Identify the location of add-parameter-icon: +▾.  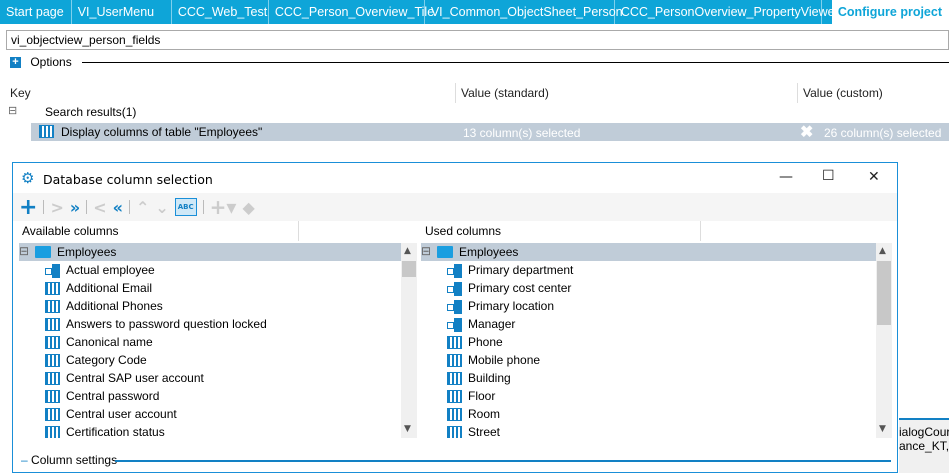
(223, 207).